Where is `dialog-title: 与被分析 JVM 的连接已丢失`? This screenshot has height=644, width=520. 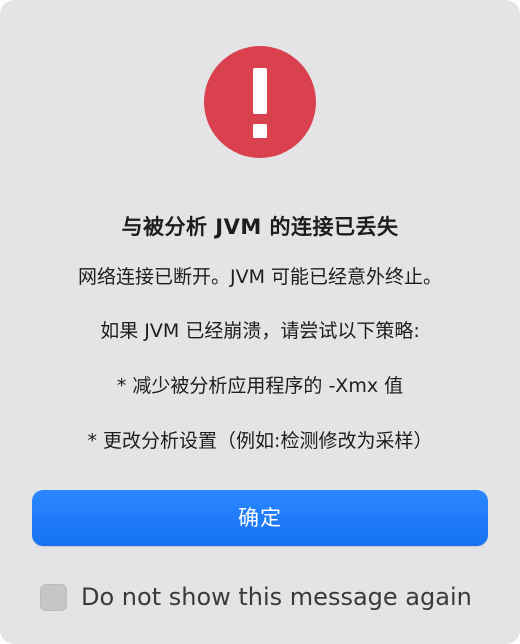
dialog-title: 与被分析 JVM 的连接已丢失 is located at coordinates (260, 227).